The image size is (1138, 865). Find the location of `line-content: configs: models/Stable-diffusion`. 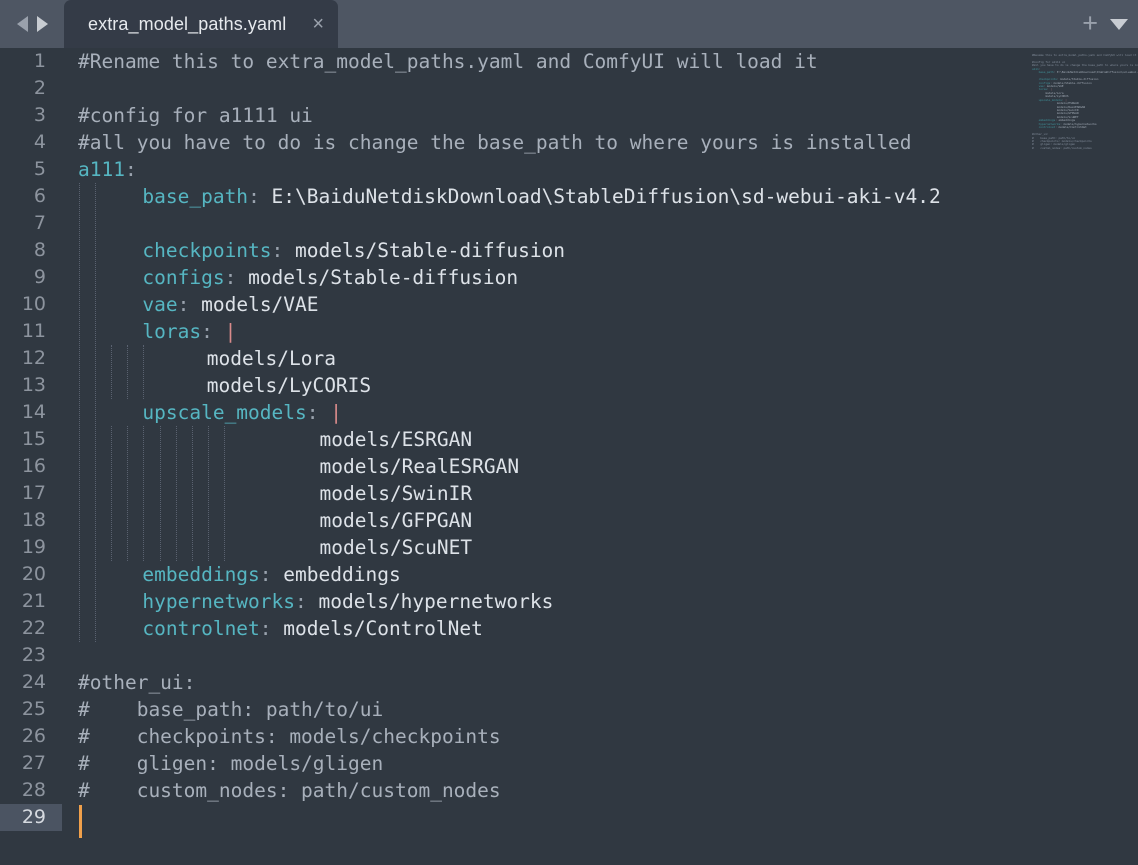

line-content: configs: models/Stable-diffusion is located at coordinates (330, 277).